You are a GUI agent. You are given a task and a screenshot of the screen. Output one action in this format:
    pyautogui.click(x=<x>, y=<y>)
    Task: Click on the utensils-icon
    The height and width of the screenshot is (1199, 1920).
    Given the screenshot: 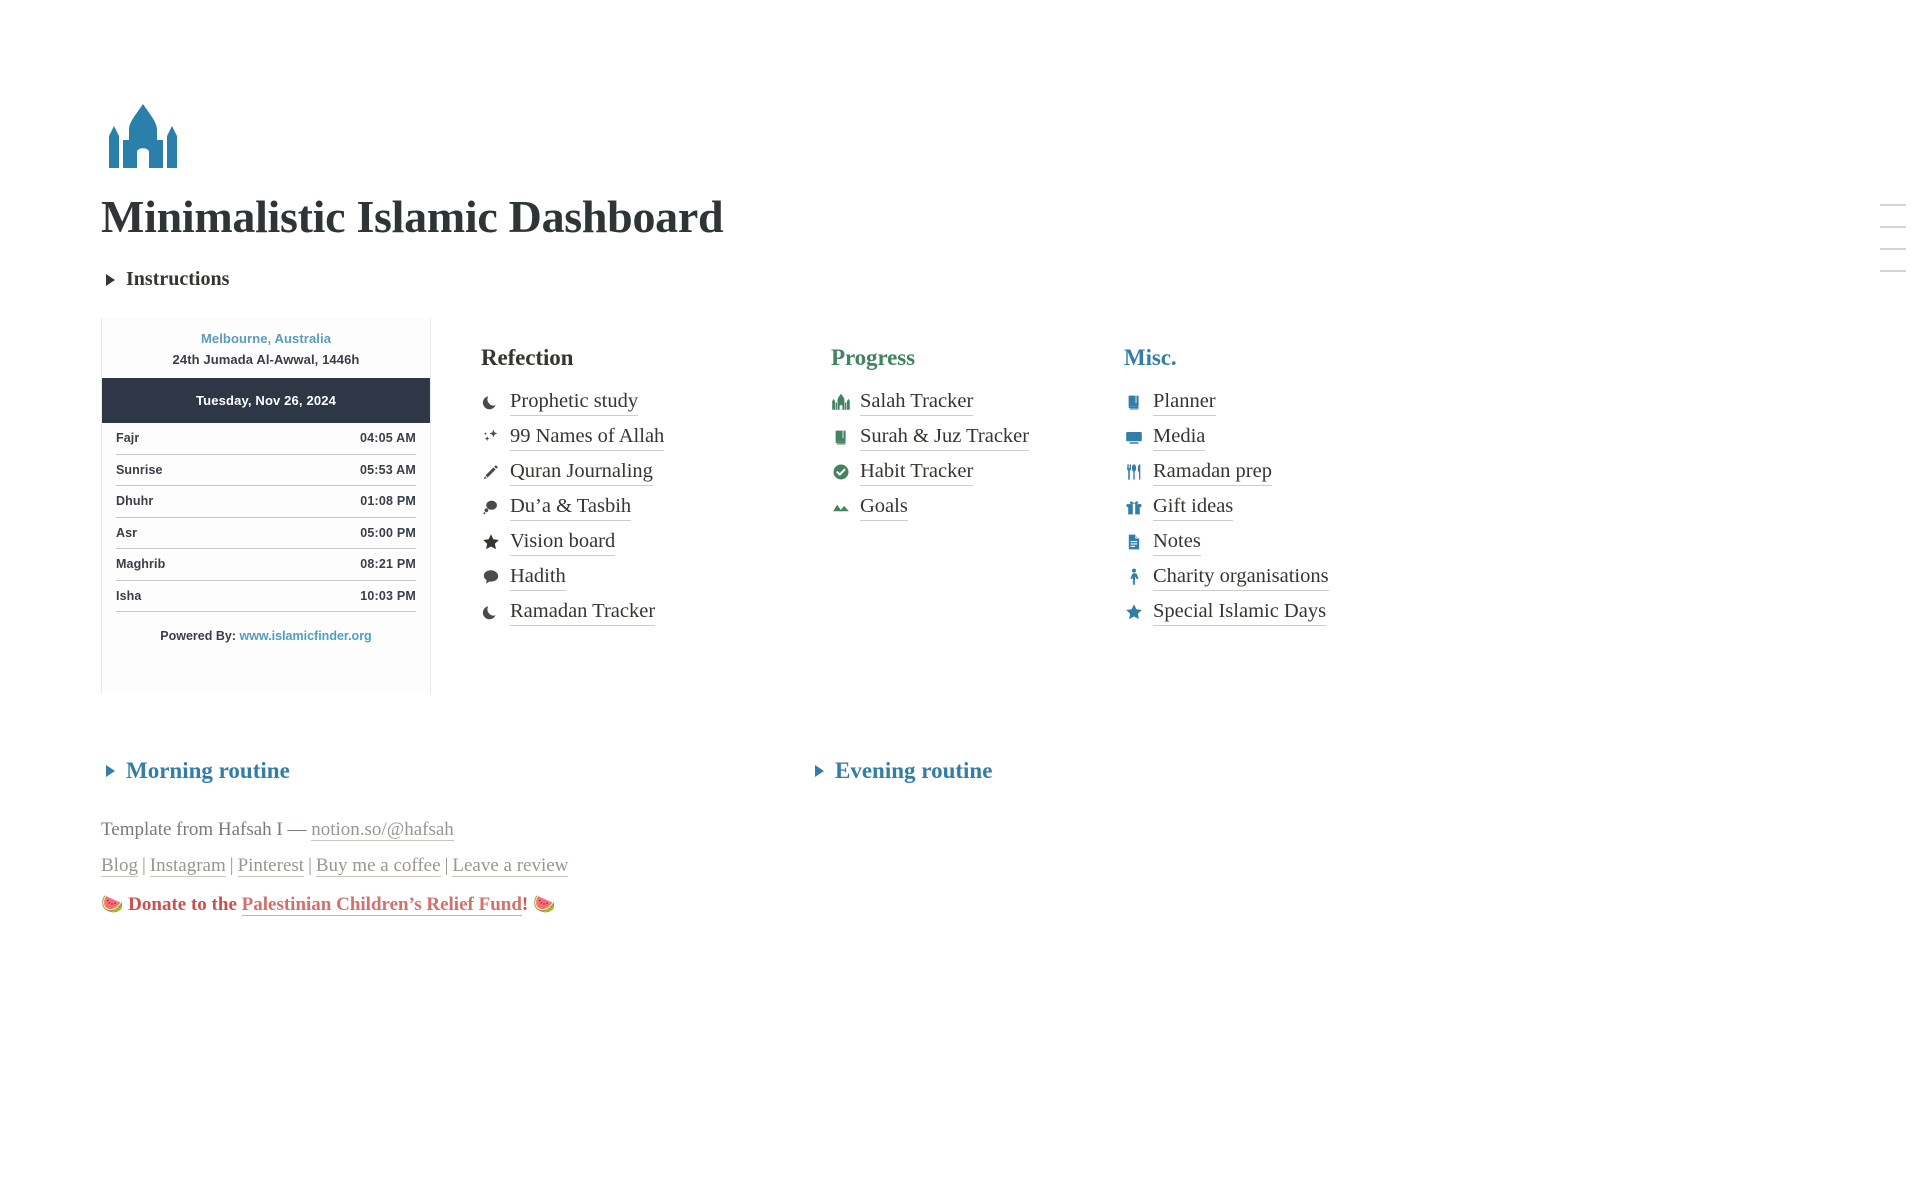 What is the action you would take?
    pyautogui.click(x=1134, y=472)
    